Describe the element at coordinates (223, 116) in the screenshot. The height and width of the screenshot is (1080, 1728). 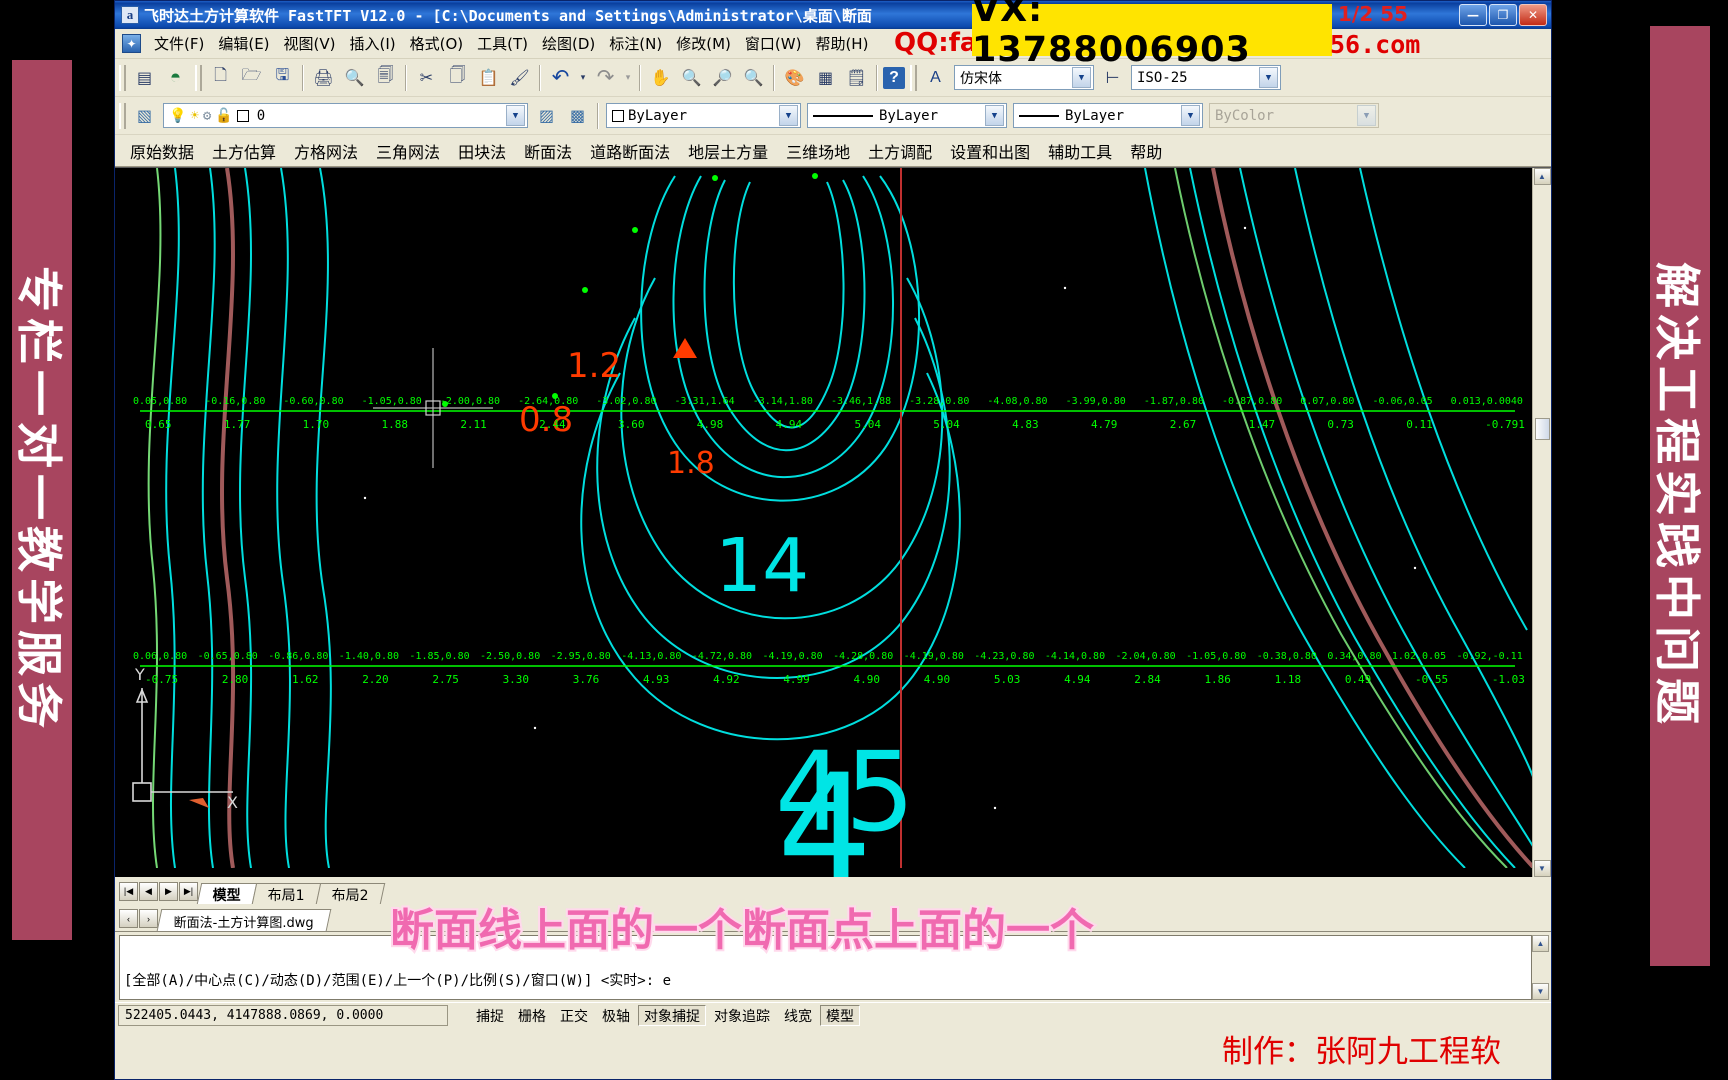
I see `layer-lock-icon: 🔓` at that location.